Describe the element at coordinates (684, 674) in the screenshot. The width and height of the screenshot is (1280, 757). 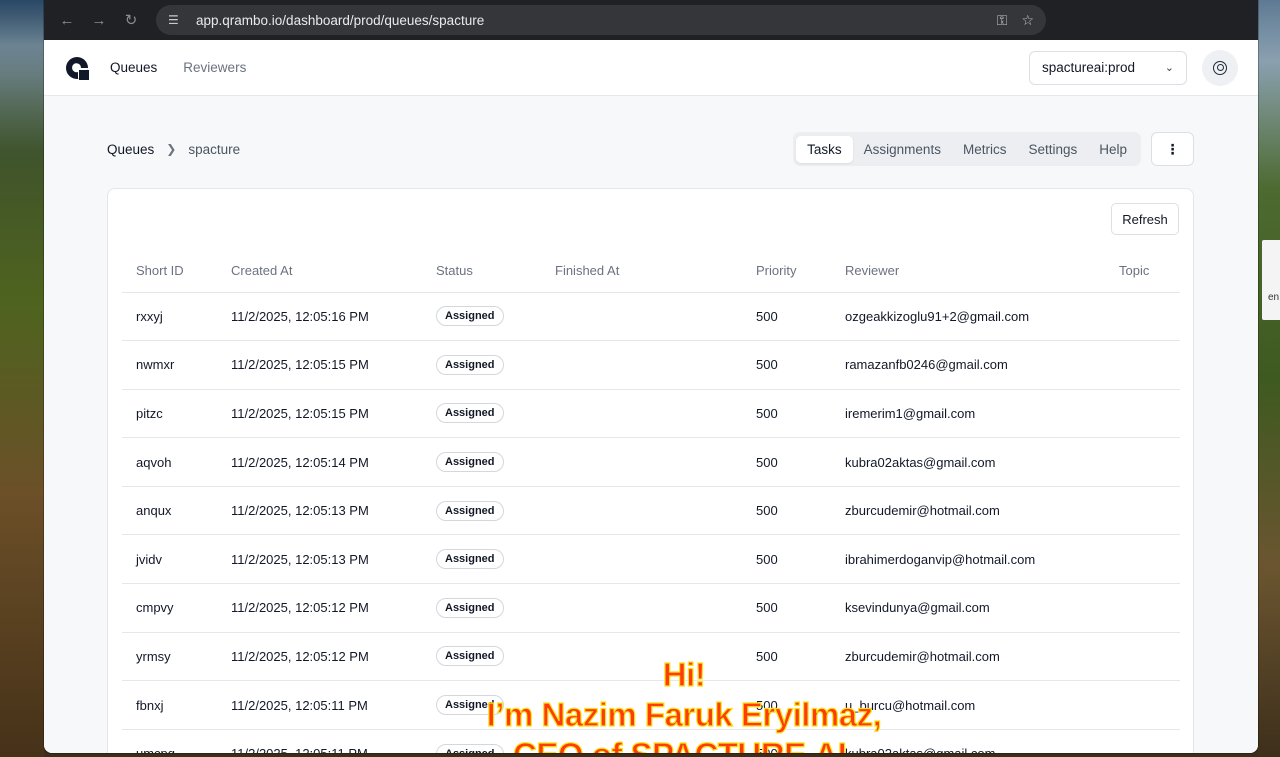
I see `caption-line: Hi!` at that location.